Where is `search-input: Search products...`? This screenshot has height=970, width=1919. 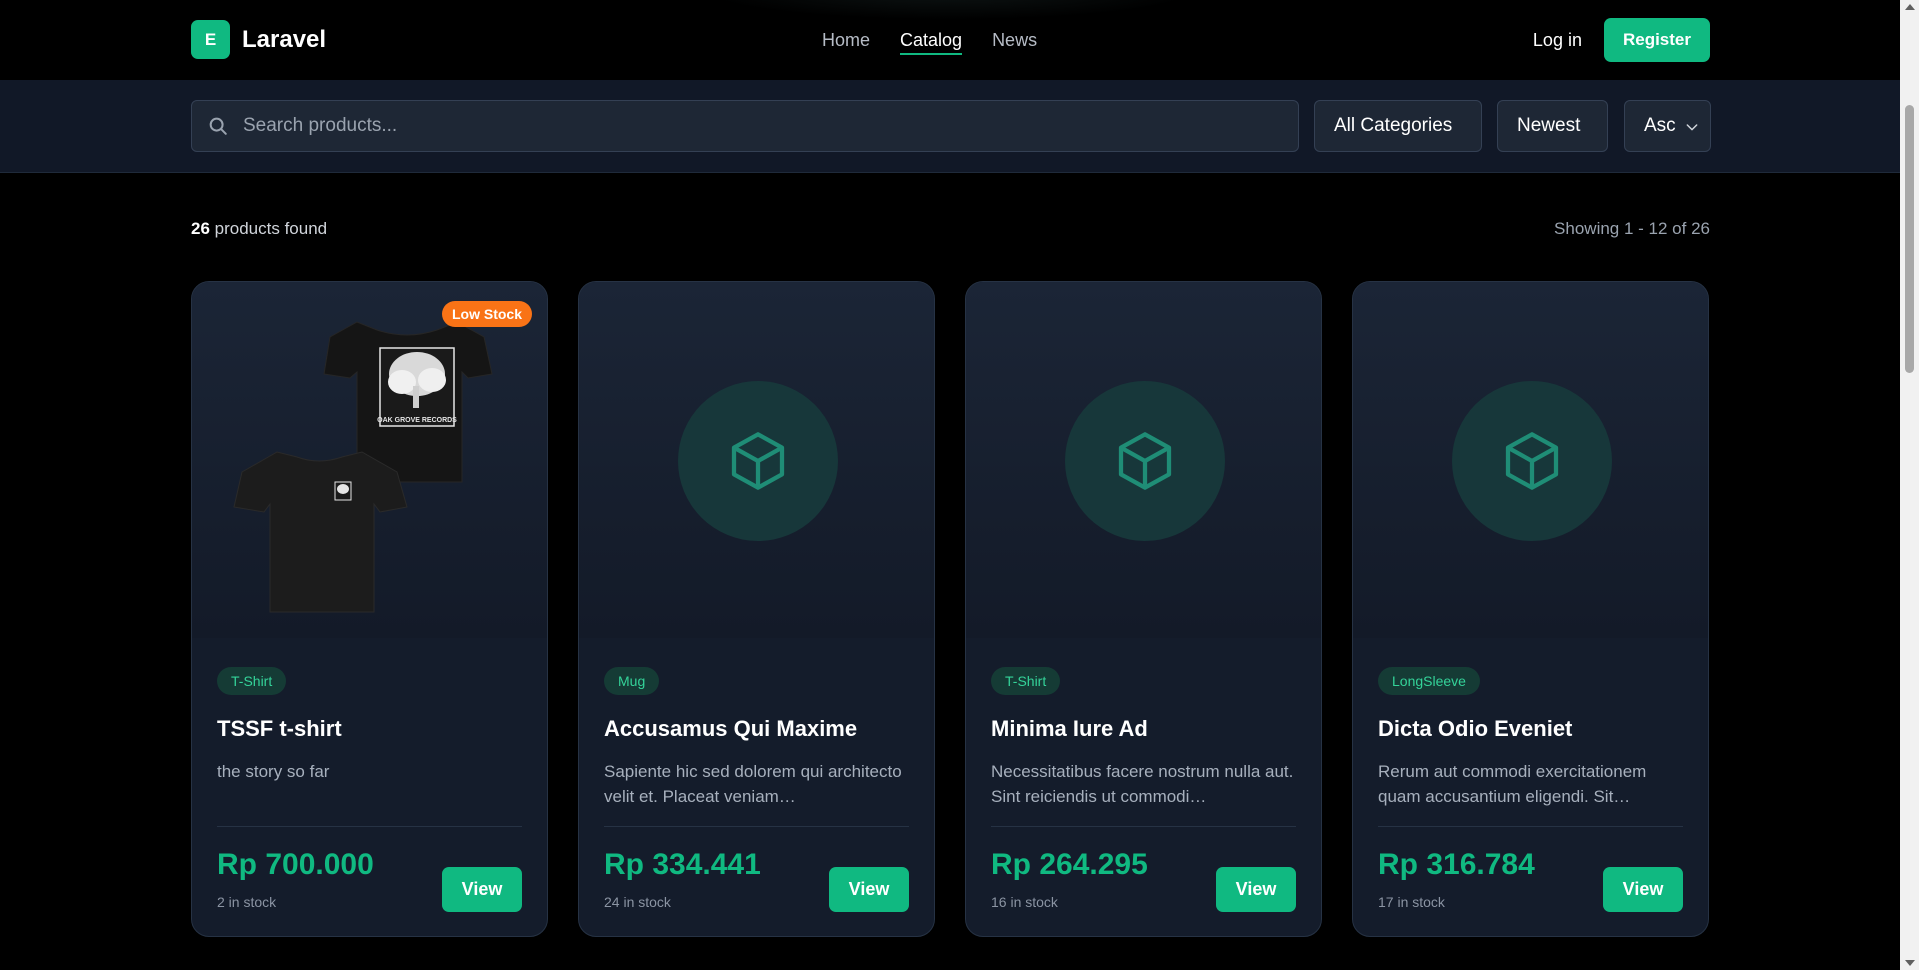
search-input: Search products... is located at coordinates (745, 126).